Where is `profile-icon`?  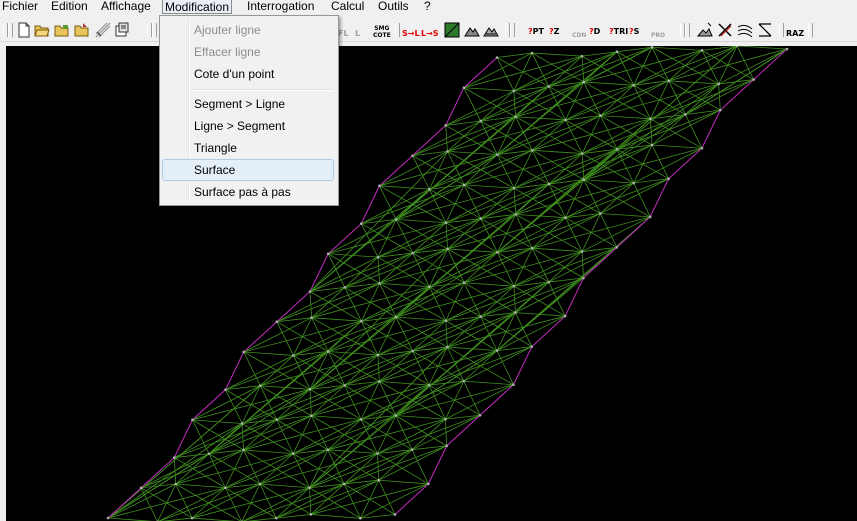 profile-icon is located at coordinates (765, 30).